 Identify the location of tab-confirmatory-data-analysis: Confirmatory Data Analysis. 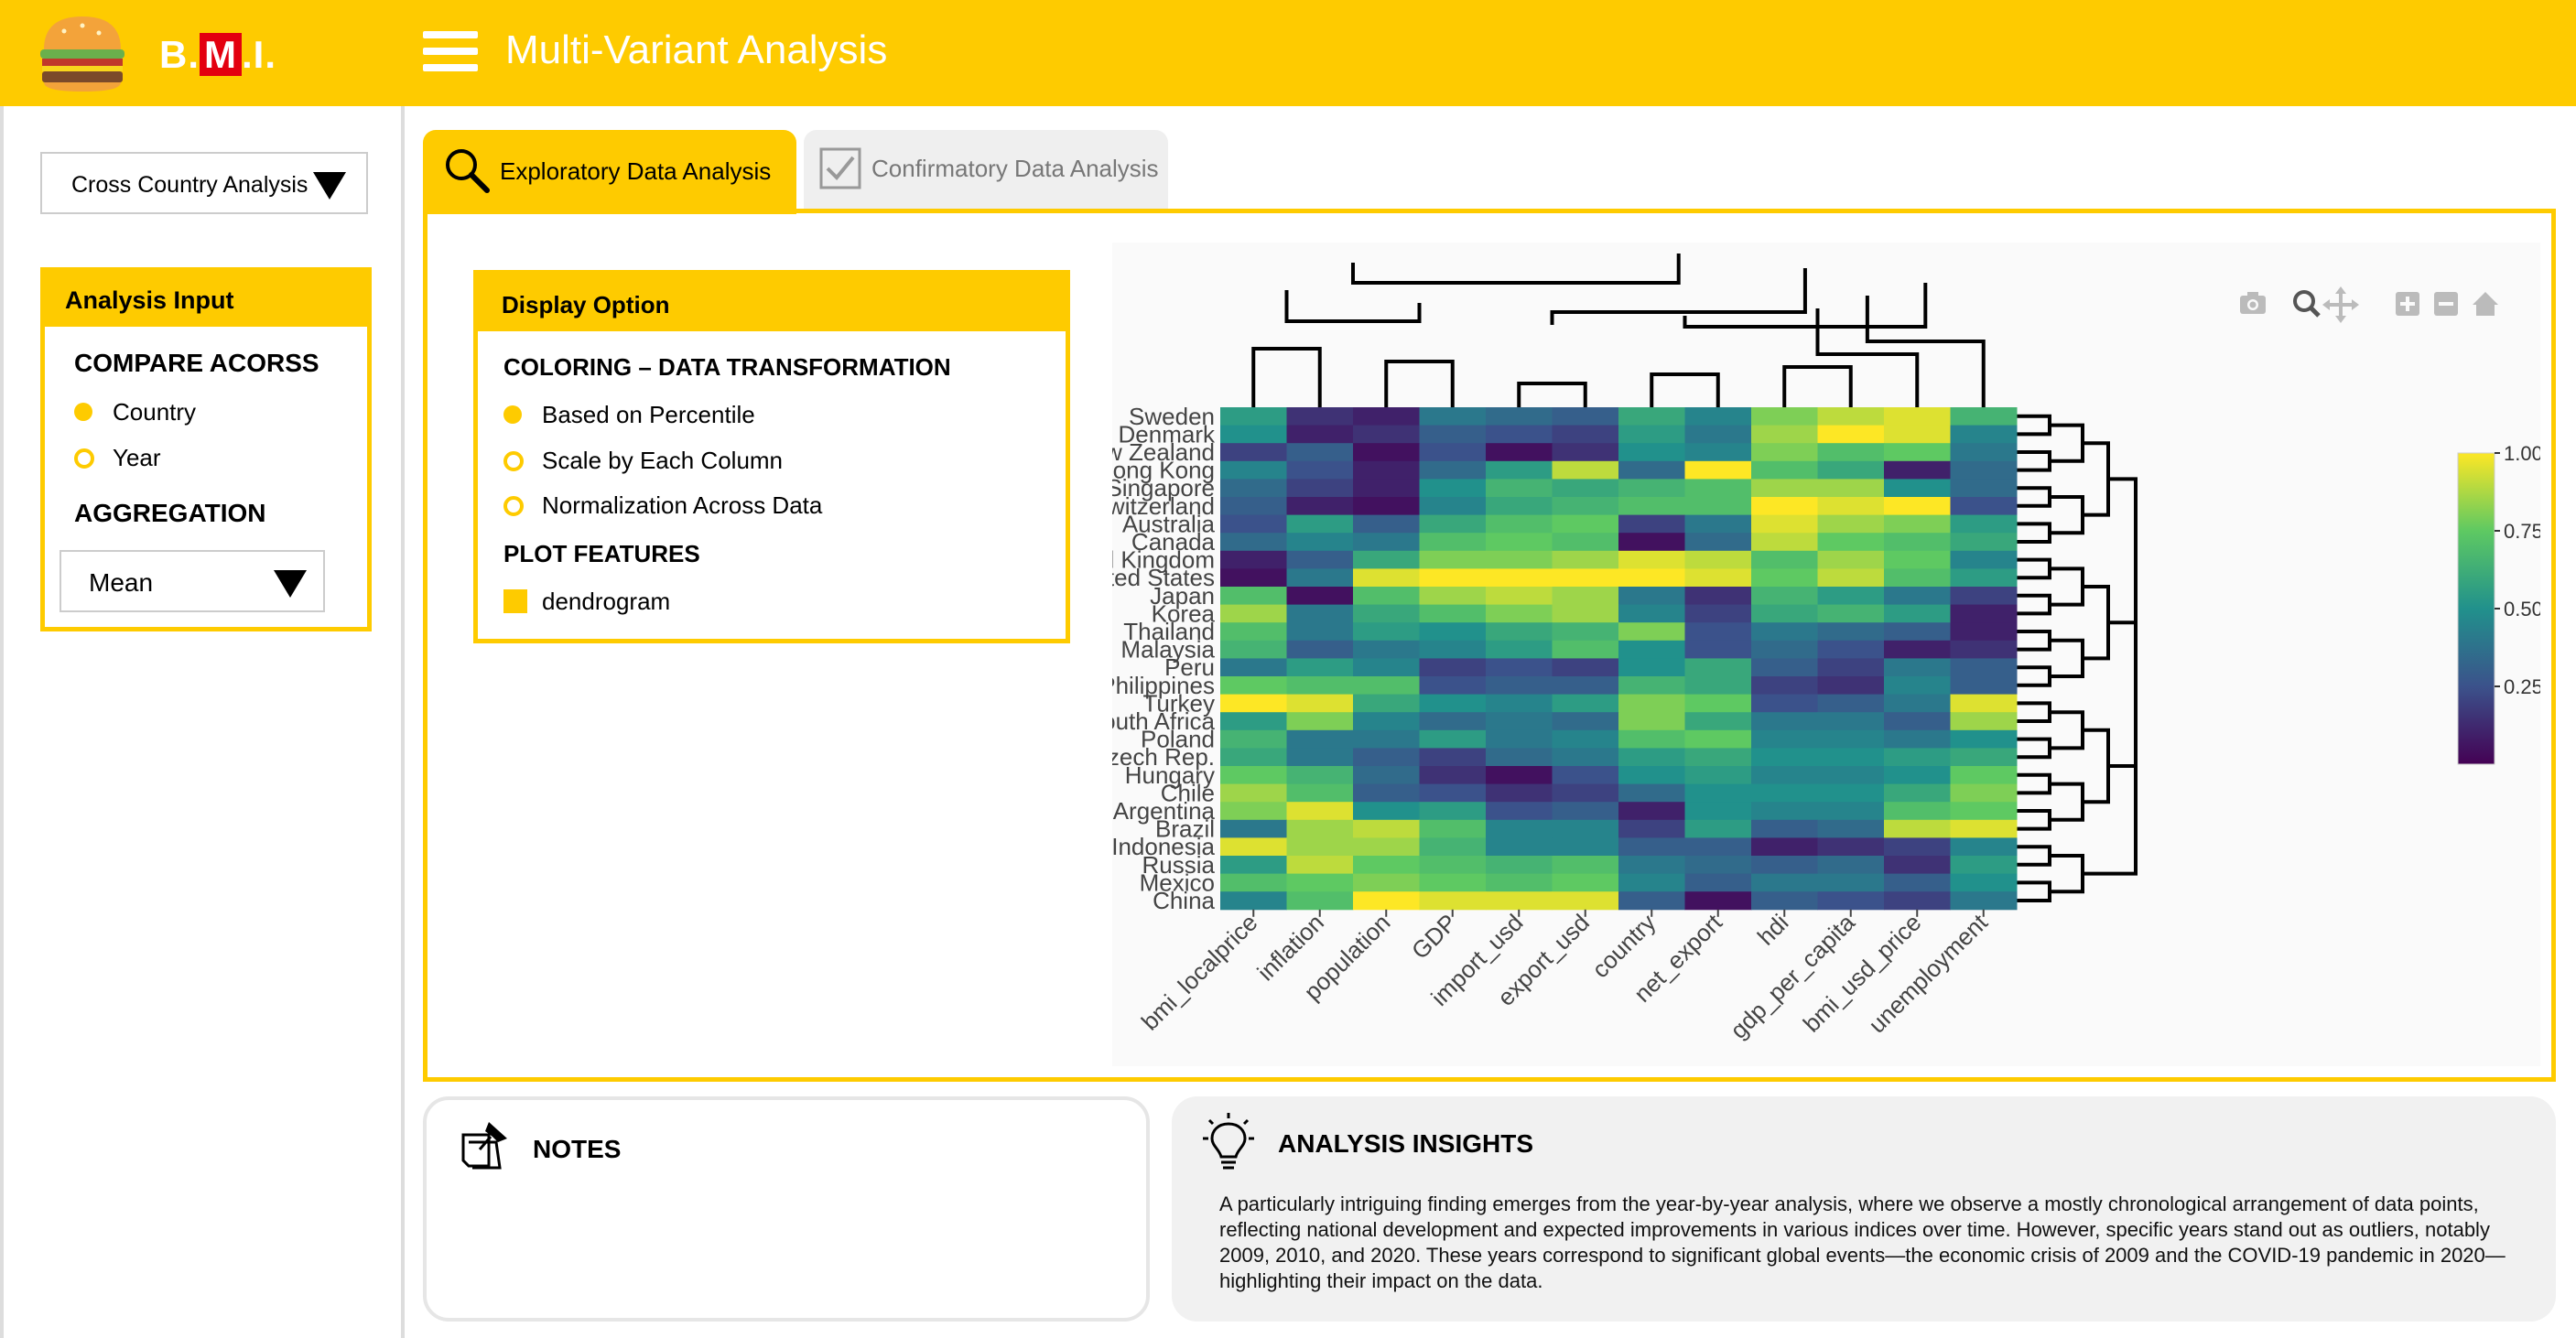
(986, 169).